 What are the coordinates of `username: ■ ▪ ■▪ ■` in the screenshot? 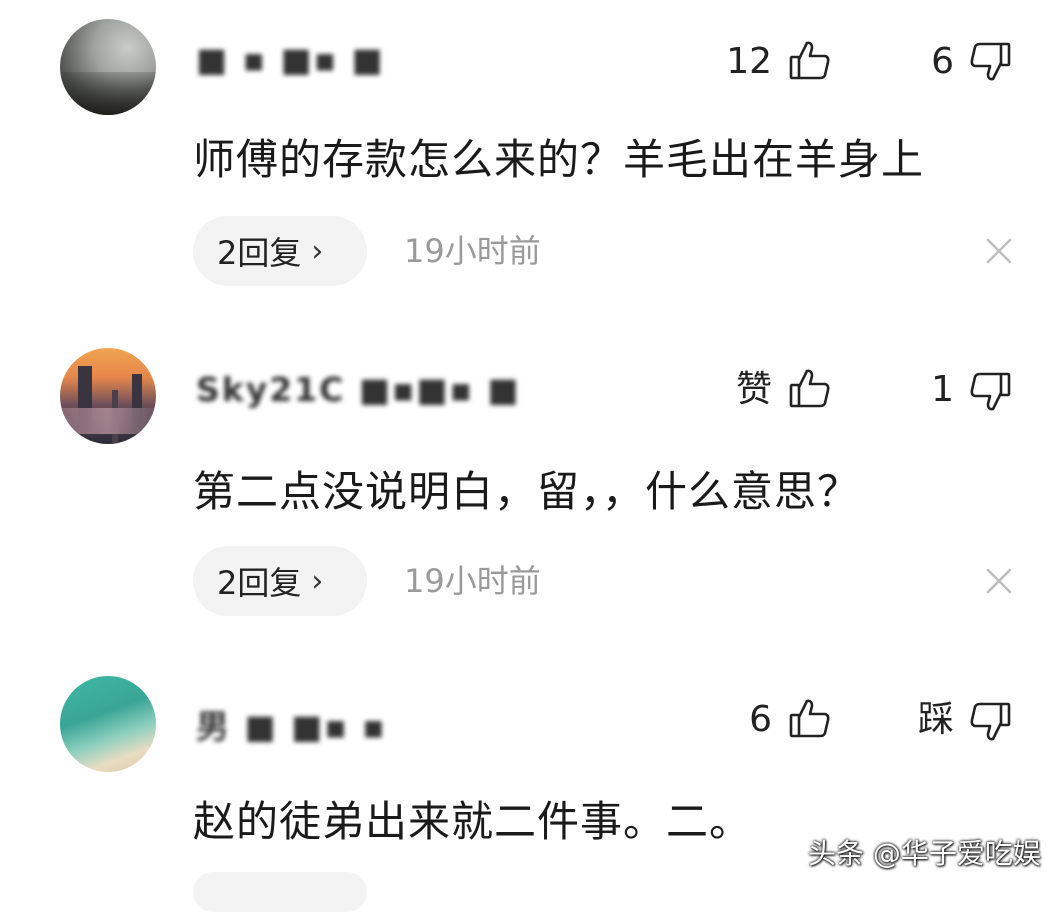 It's located at (290, 59).